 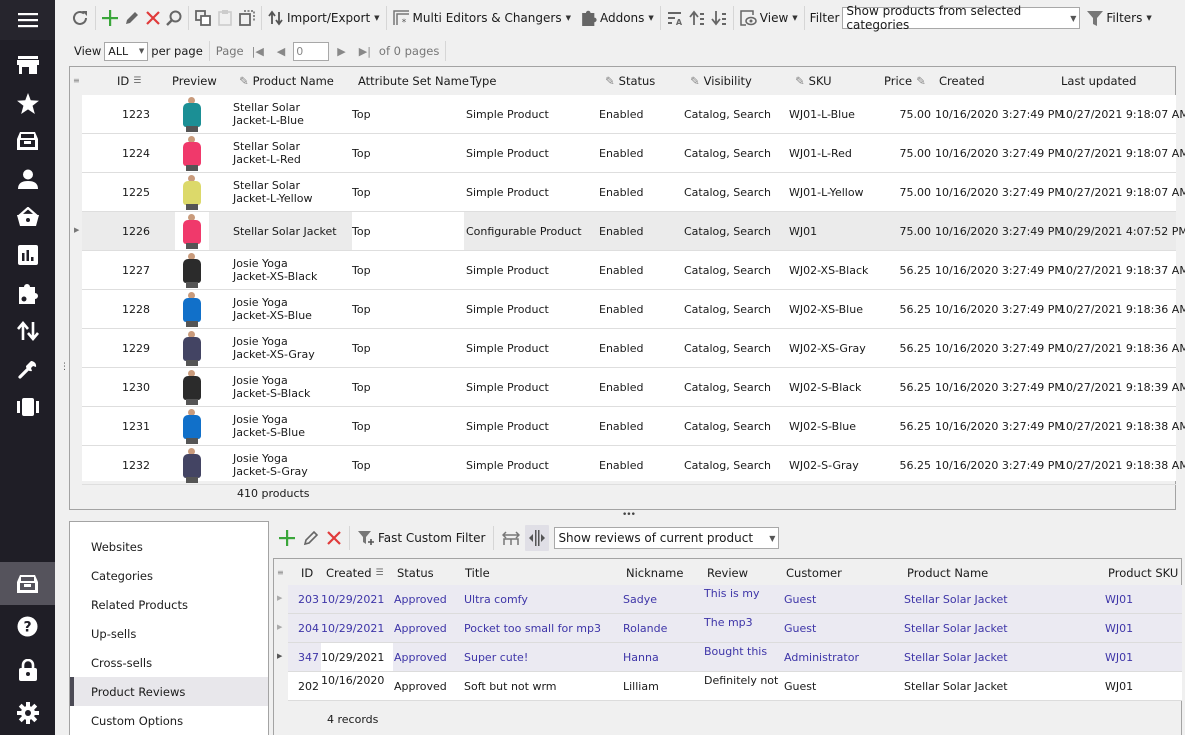 What do you see at coordinates (667, 538) in the screenshot?
I see `reviews-scope-select: Show reviews of current product ▼` at bounding box center [667, 538].